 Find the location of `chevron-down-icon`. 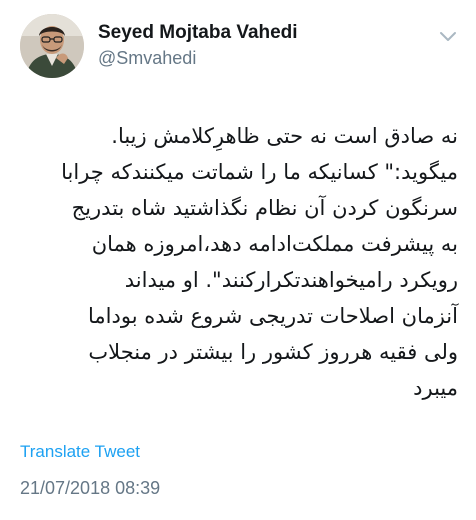

chevron-down-icon is located at coordinates (448, 36).